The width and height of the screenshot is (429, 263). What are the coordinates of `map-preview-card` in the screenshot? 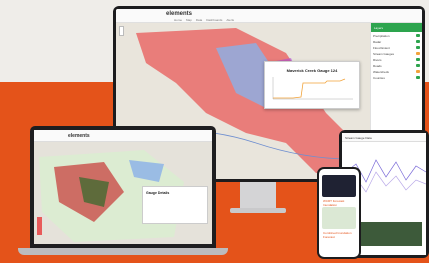 It's located at (339, 186).